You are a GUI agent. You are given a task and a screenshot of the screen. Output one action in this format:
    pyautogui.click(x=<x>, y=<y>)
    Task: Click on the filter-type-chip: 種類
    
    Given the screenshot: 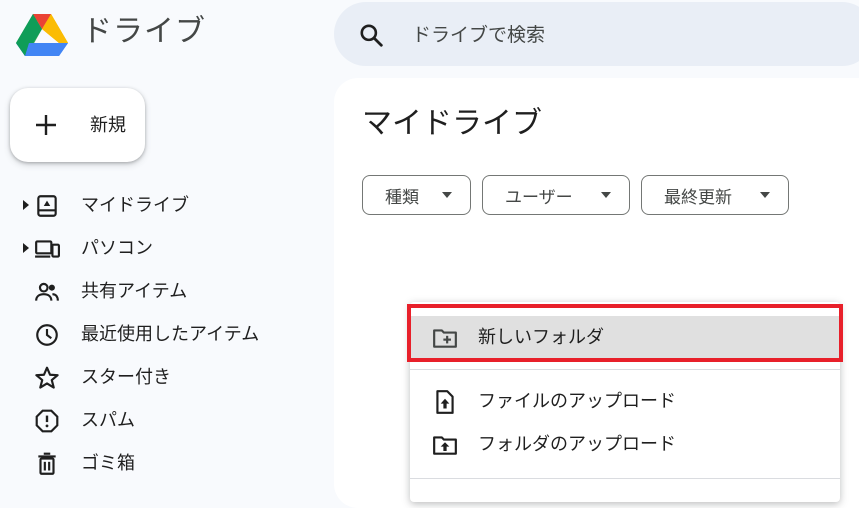 What is the action you would take?
    pyautogui.click(x=416, y=195)
    